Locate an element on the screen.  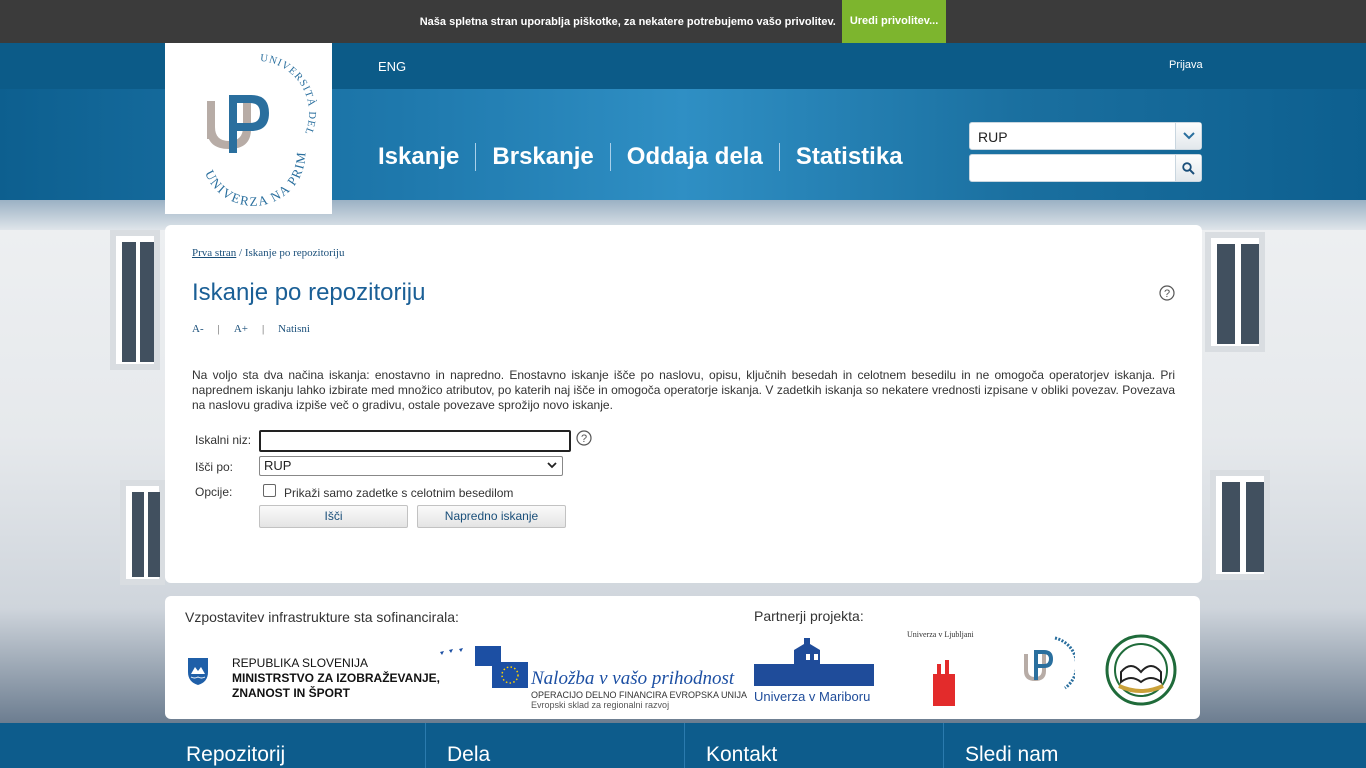
text-tools: A- | A+ | Natisni is located at coordinates (251, 329).